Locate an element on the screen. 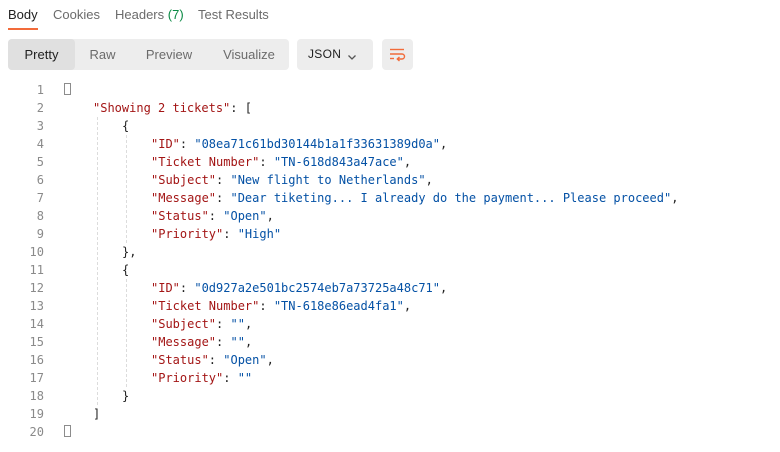  tab-cookies-label: Cookies is located at coordinates (76, 14).